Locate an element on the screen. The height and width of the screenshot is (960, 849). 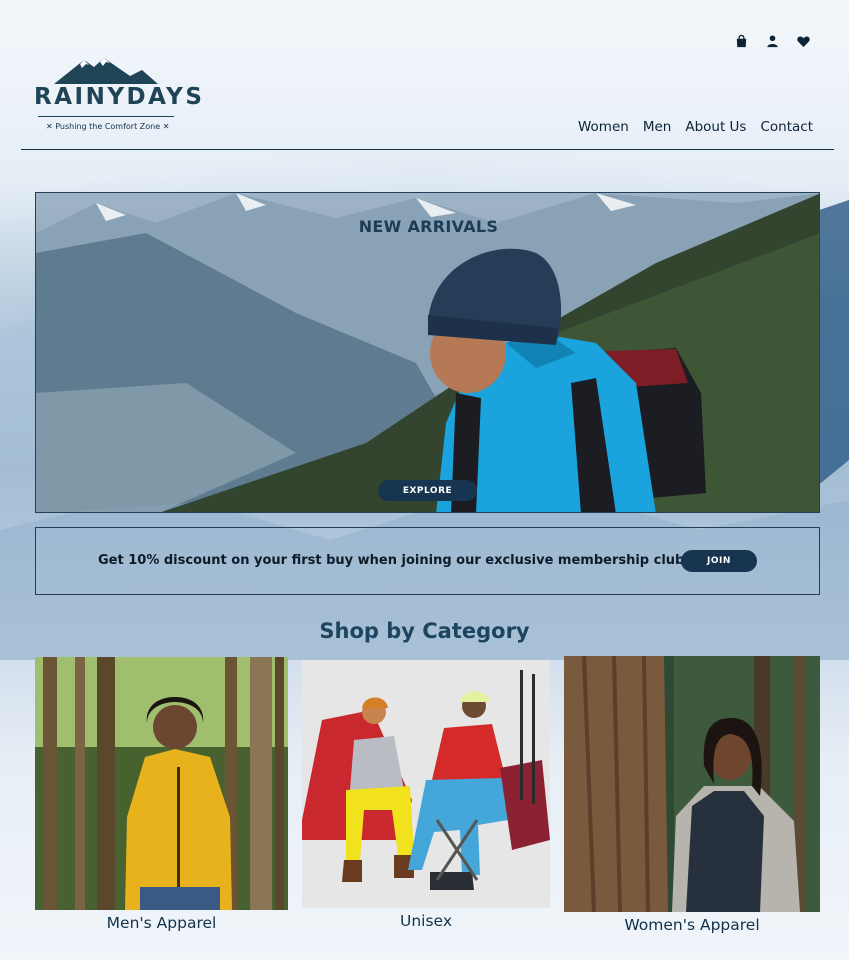
shopping-bag-icon is located at coordinates (741, 41).